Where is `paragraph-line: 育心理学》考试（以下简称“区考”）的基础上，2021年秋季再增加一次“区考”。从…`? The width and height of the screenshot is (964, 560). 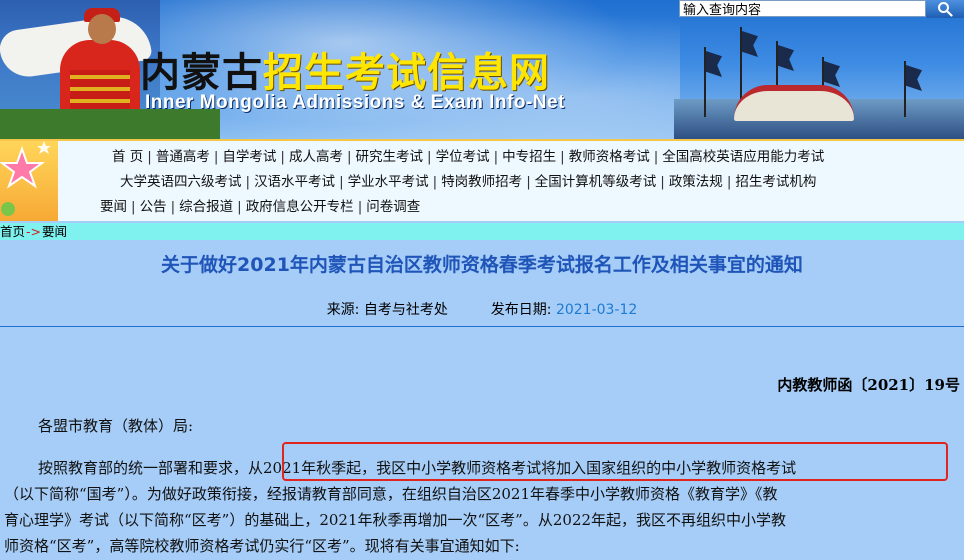 paragraph-line: 育心理学》考试（以下简称“区考”）的基础上，2021年秋季再增加一次“区考”。从… is located at coordinates (395, 520).